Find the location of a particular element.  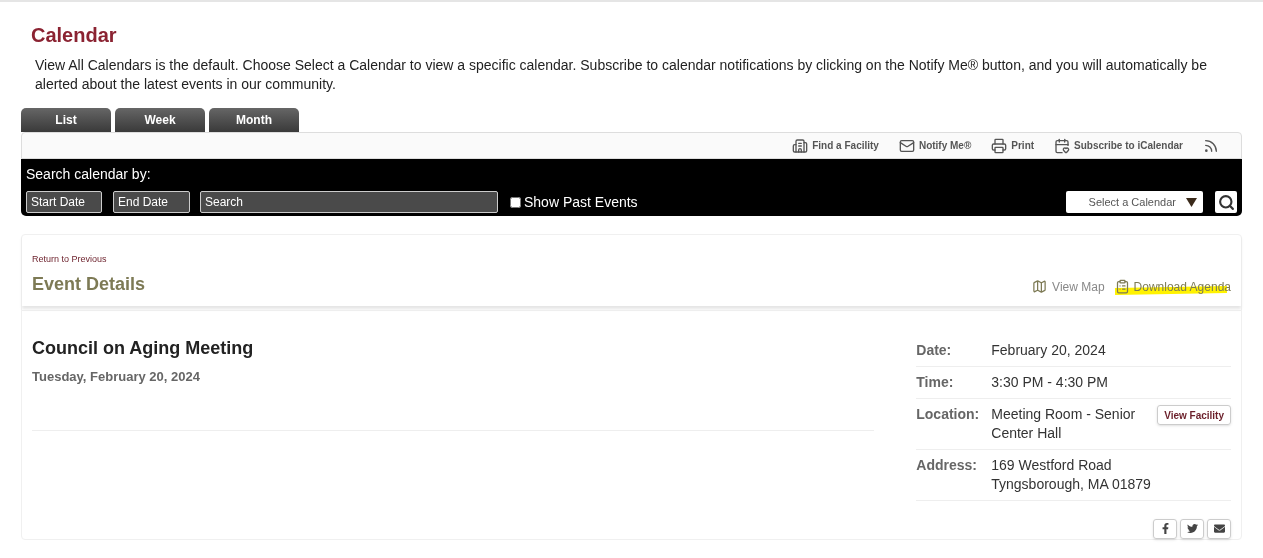

clipboard-icon is located at coordinates (1122, 286).